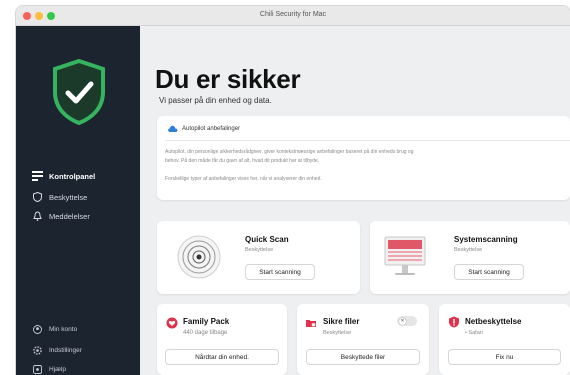 Image resolution: width=570 pixels, height=375 pixels. I want to click on sidebar-item-indstillinger: Indstillinger, so click(56, 350).